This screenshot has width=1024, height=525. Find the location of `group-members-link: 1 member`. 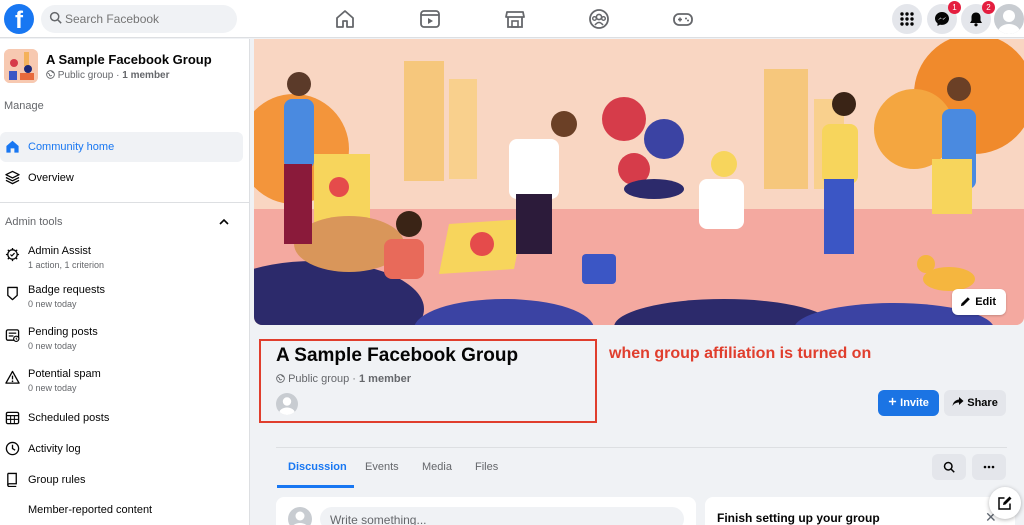

group-members-link: 1 member is located at coordinates (385, 379).